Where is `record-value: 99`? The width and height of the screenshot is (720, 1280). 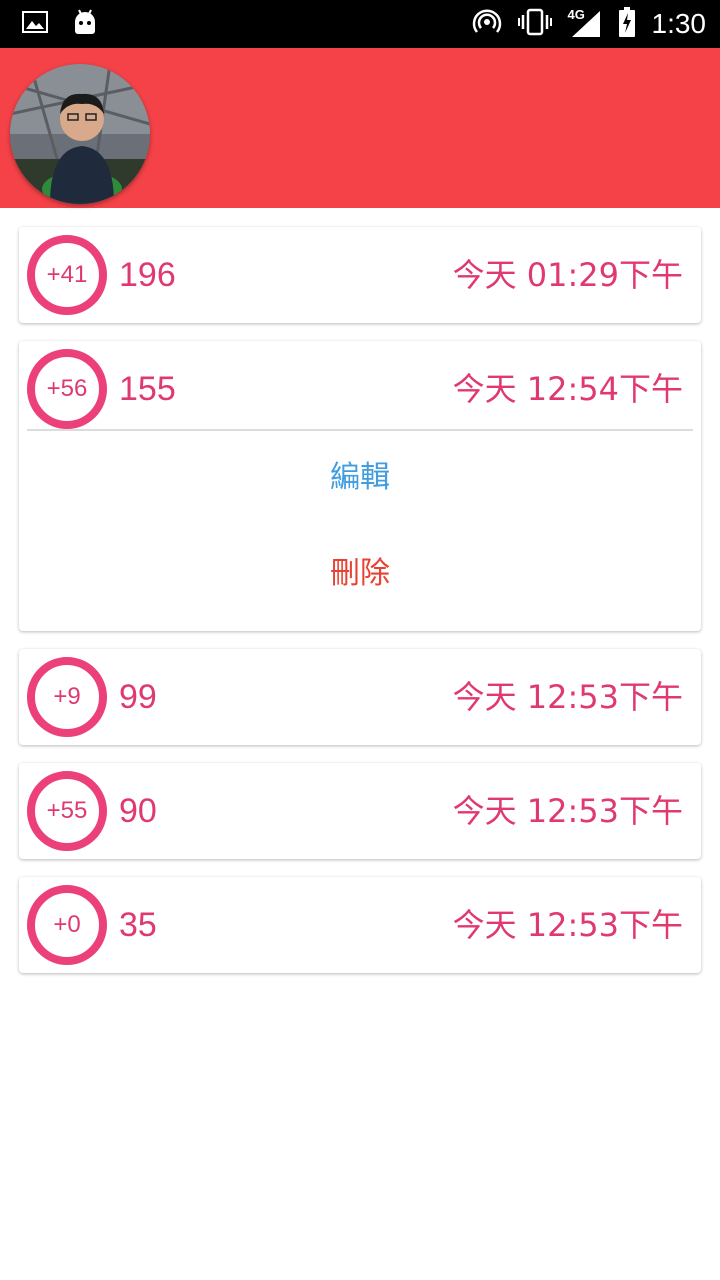 record-value: 99 is located at coordinates (138, 697).